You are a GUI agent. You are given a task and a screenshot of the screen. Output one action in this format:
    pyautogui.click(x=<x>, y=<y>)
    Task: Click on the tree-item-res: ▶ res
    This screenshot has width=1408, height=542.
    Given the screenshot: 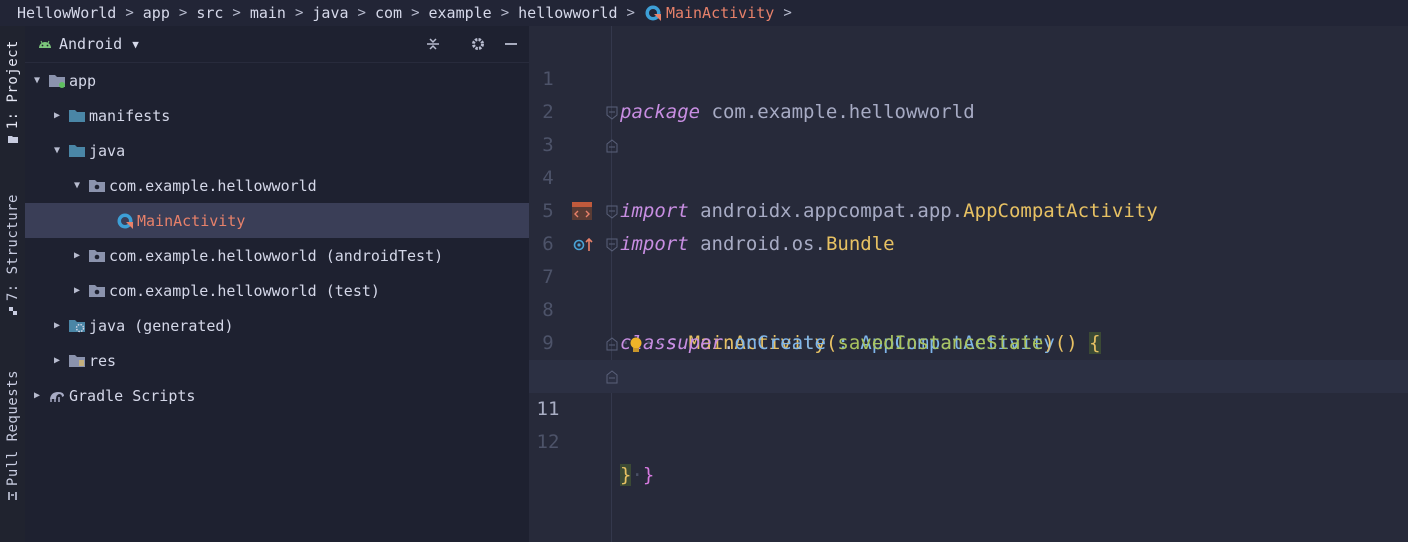 What is the action you would take?
    pyautogui.click(x=277, y=360)
    